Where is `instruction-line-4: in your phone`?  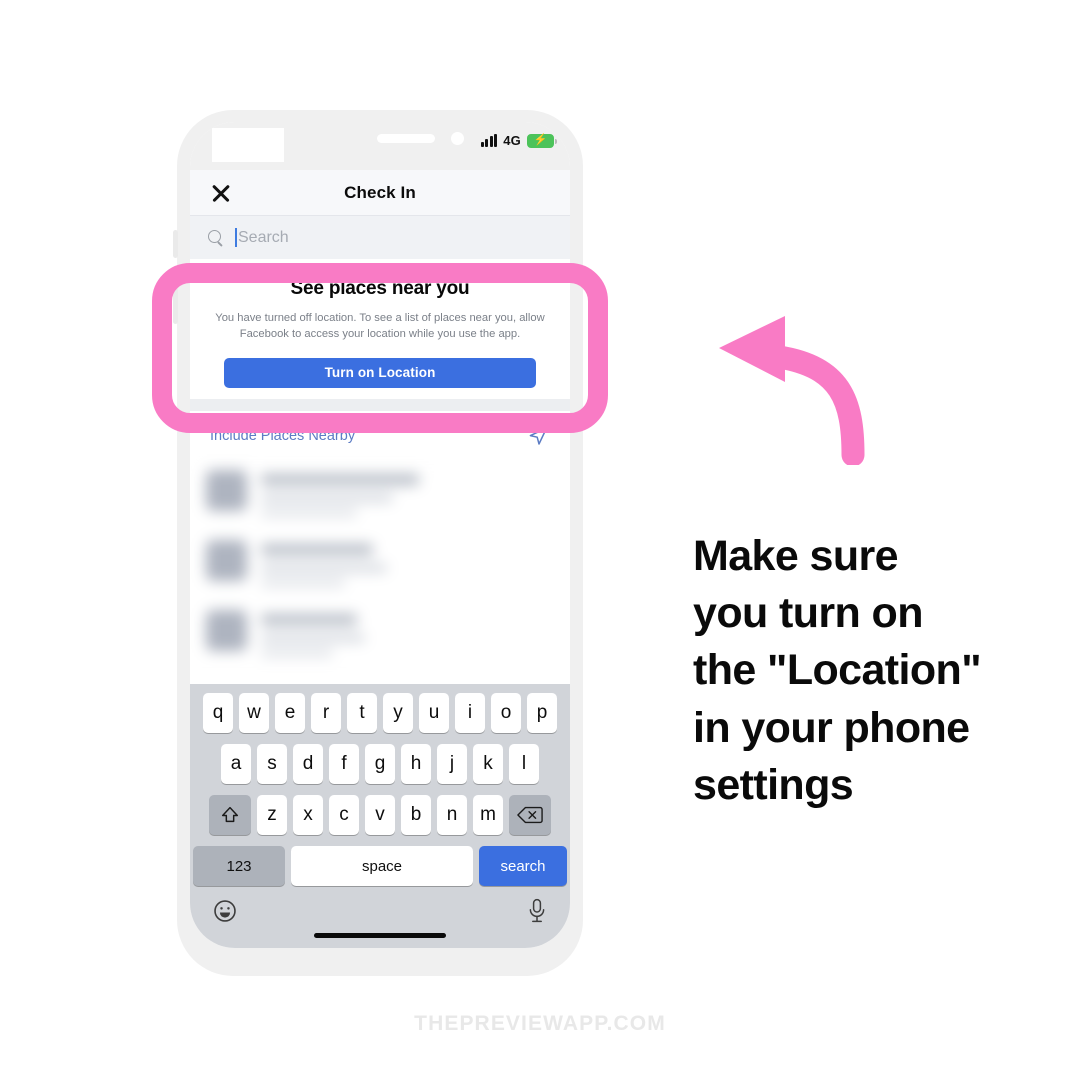 instruction-line-4: in your phone is located at coordinates (831, 727).